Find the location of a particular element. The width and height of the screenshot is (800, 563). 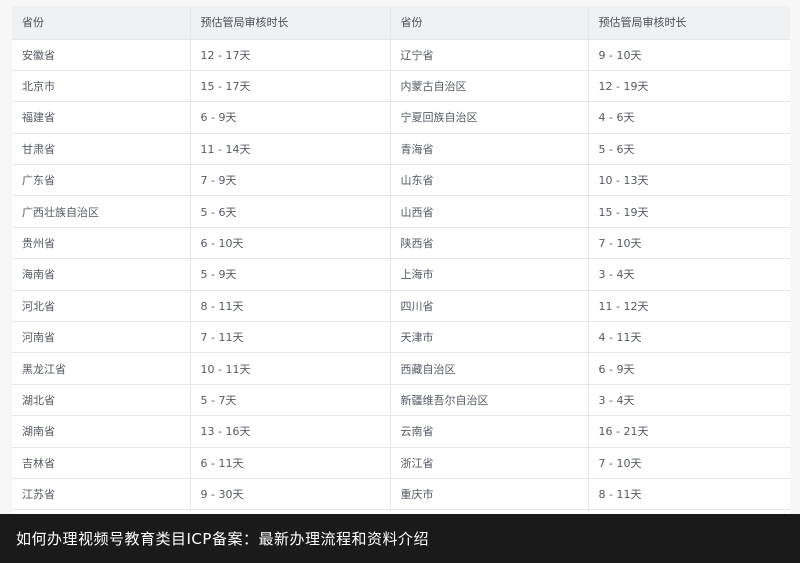

cell-province-2: 四川省 is located at coordinates (489, 306).